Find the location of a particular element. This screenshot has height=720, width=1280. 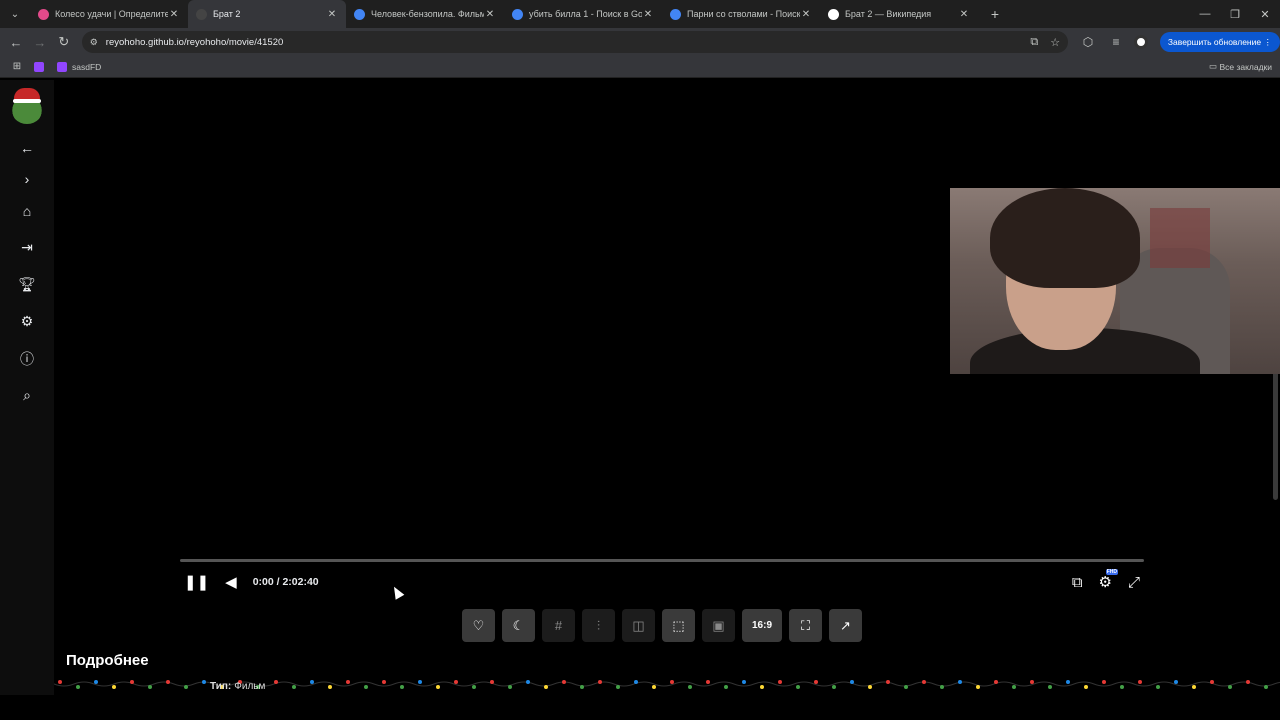

folder-icon: ▭ is located at coordinates (1214, 66).